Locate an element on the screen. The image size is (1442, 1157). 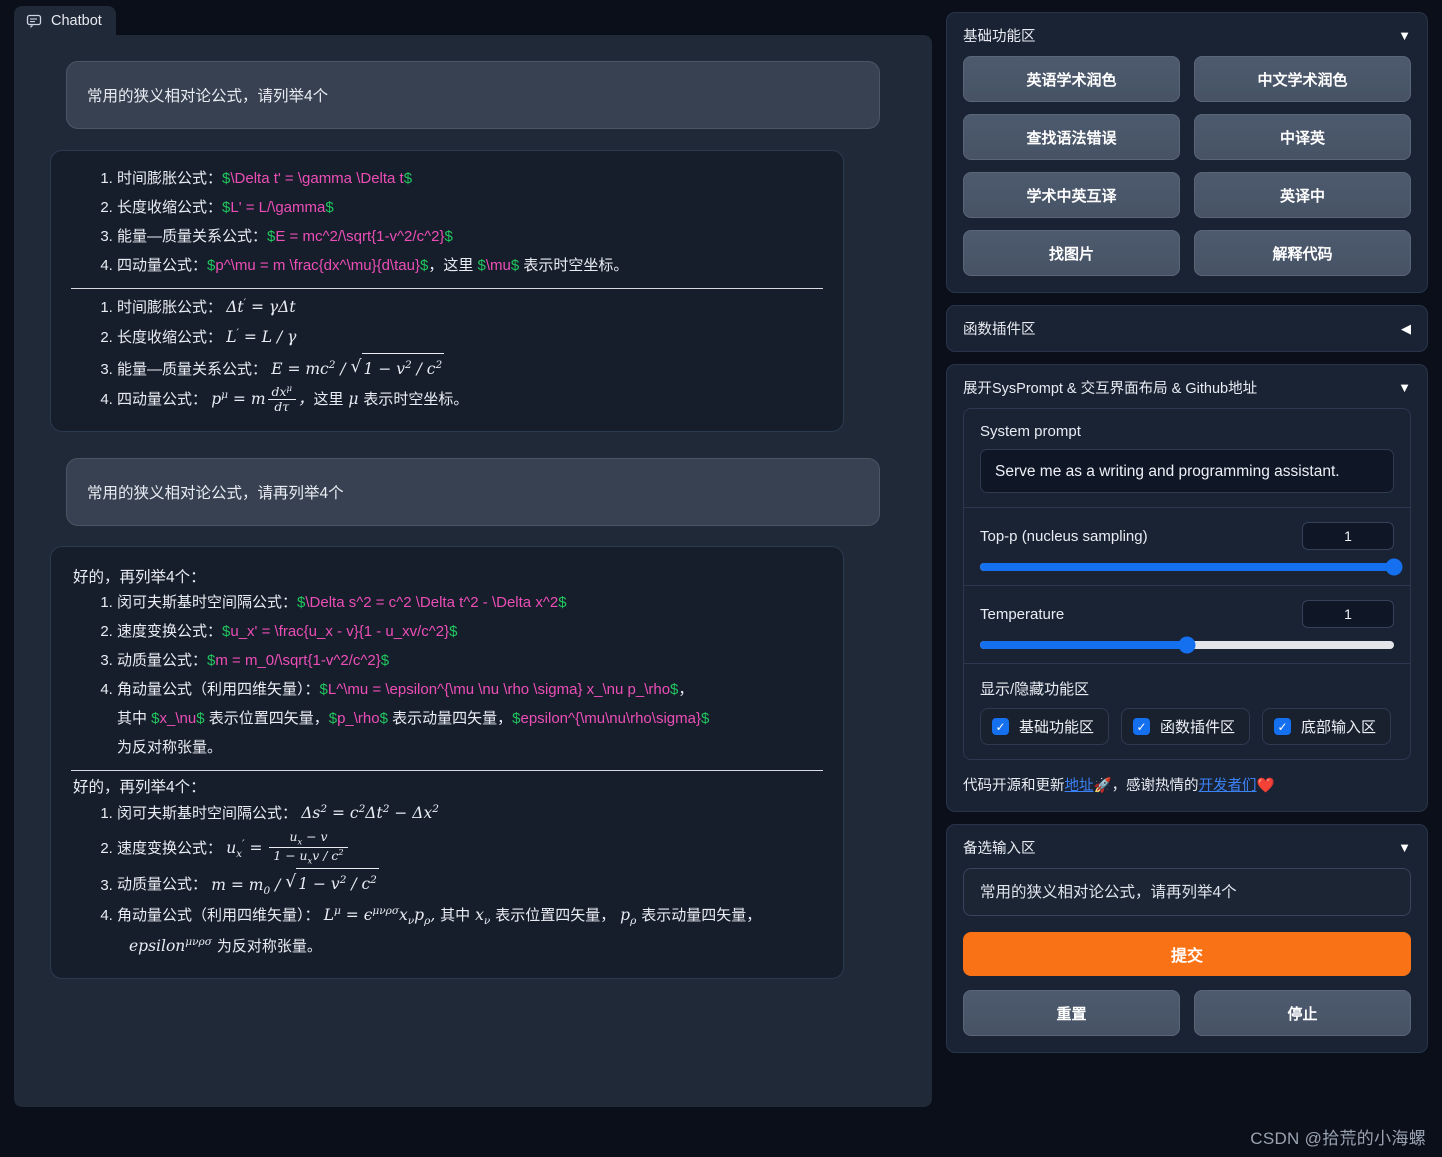
temperature-value-input: 1 is located at coordinates (1348, 614).